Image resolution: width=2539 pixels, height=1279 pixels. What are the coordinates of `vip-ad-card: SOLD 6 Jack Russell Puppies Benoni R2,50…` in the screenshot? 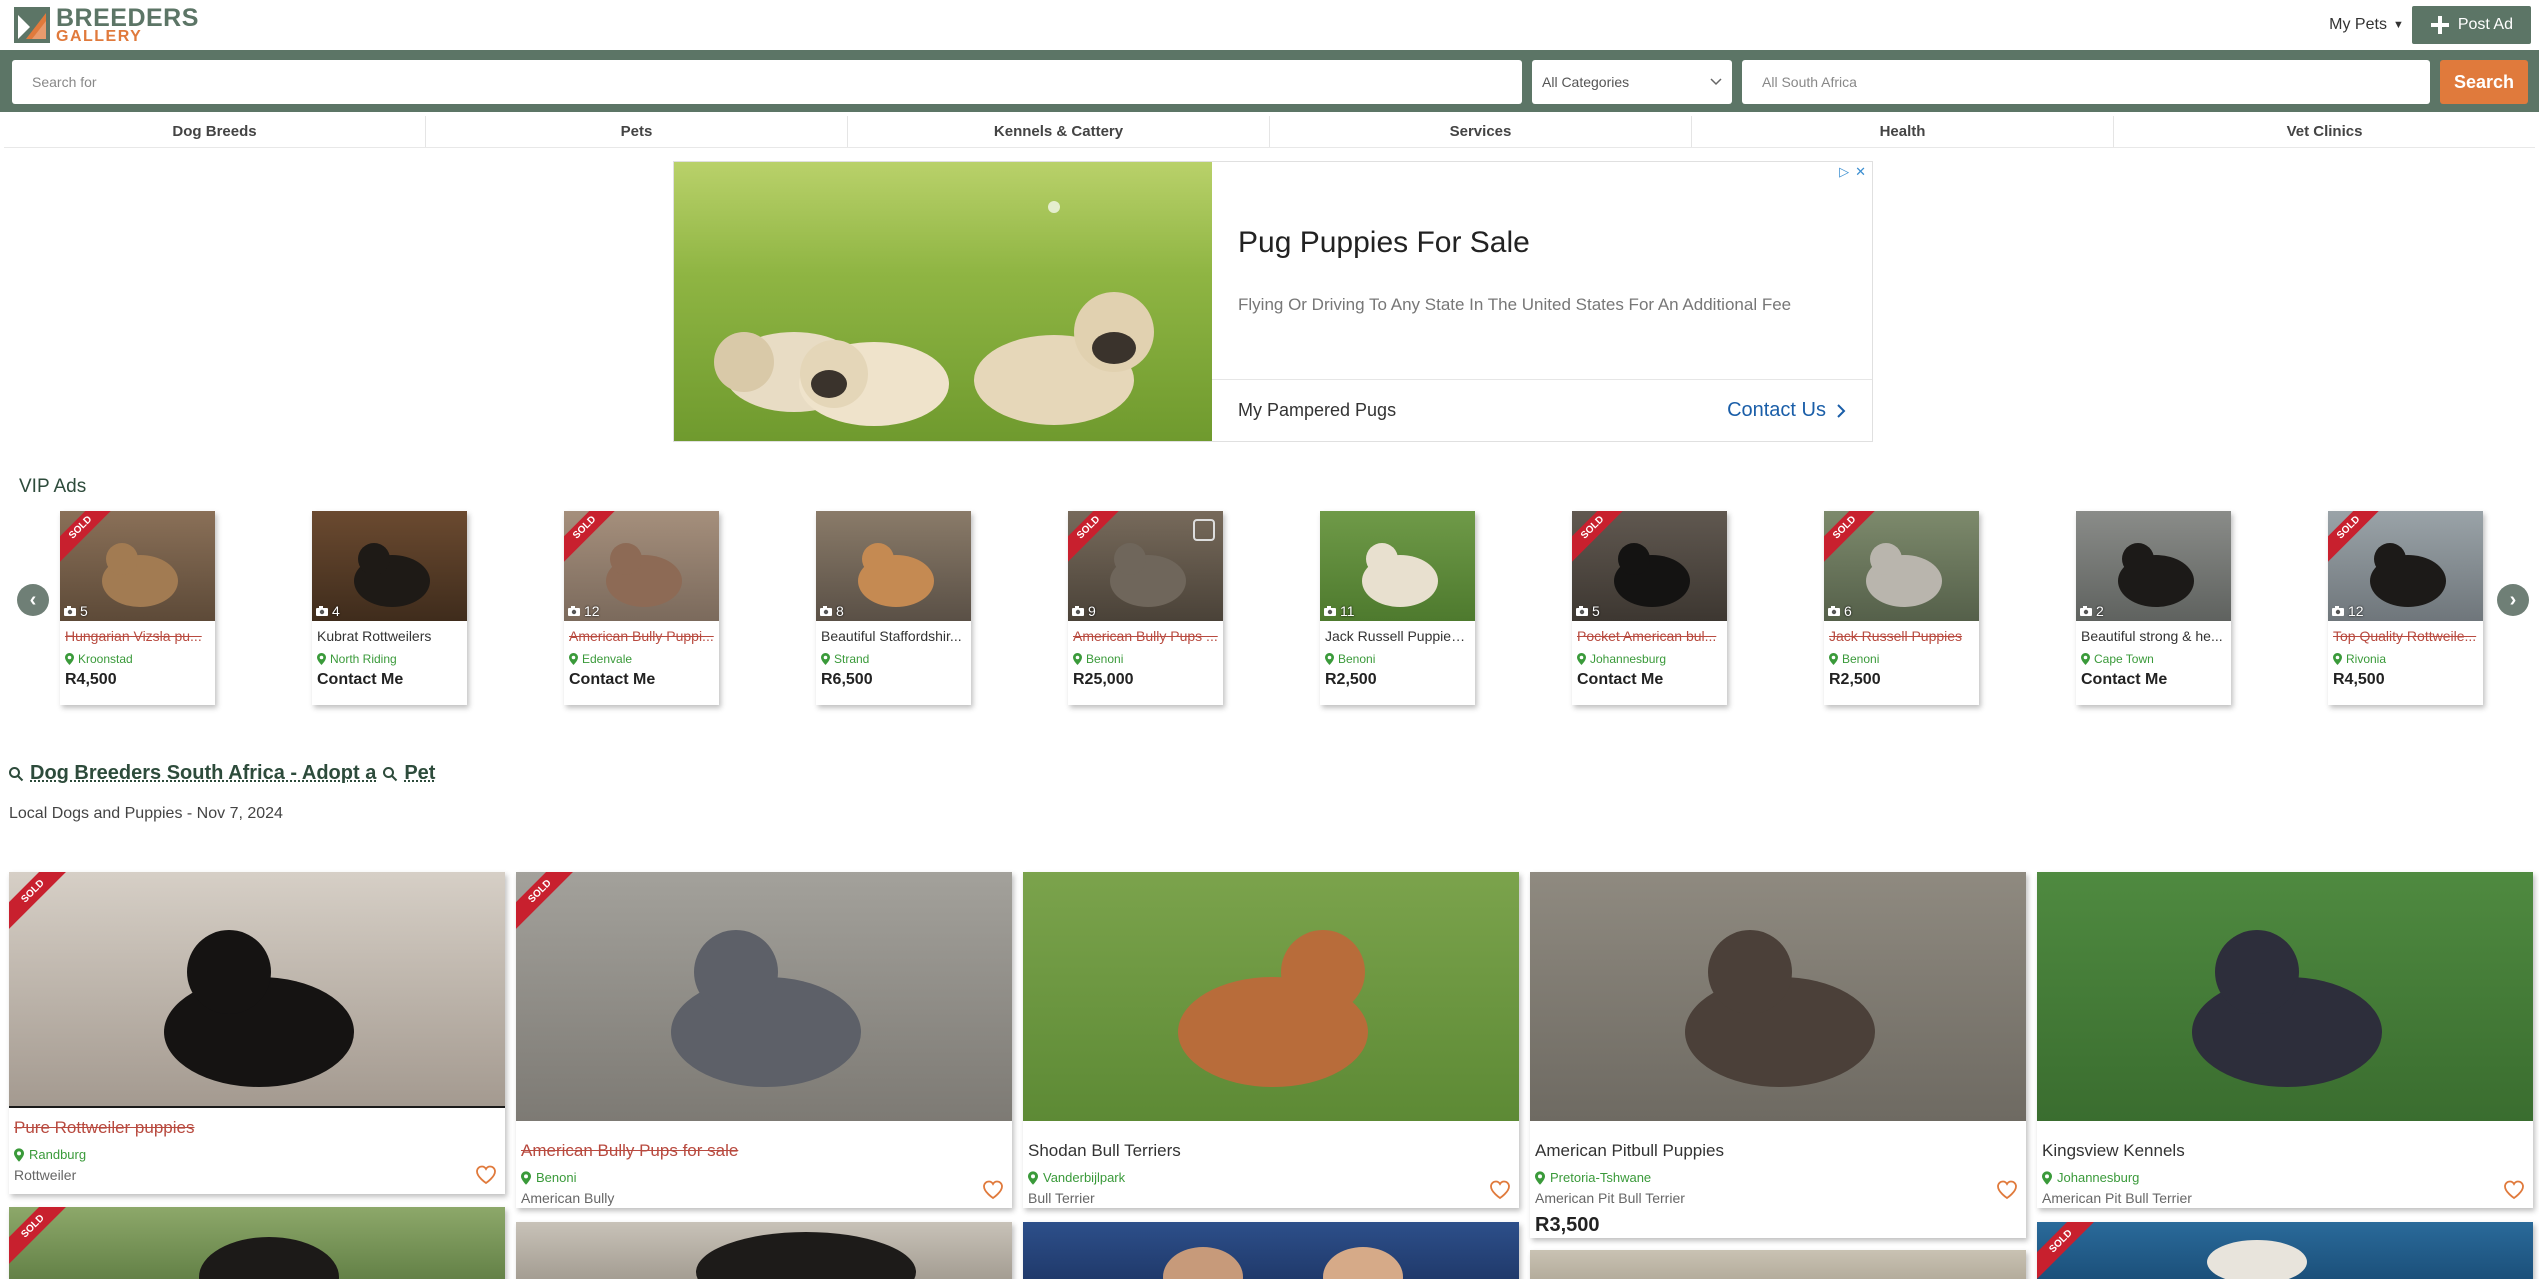 It's located at (1901, 608).